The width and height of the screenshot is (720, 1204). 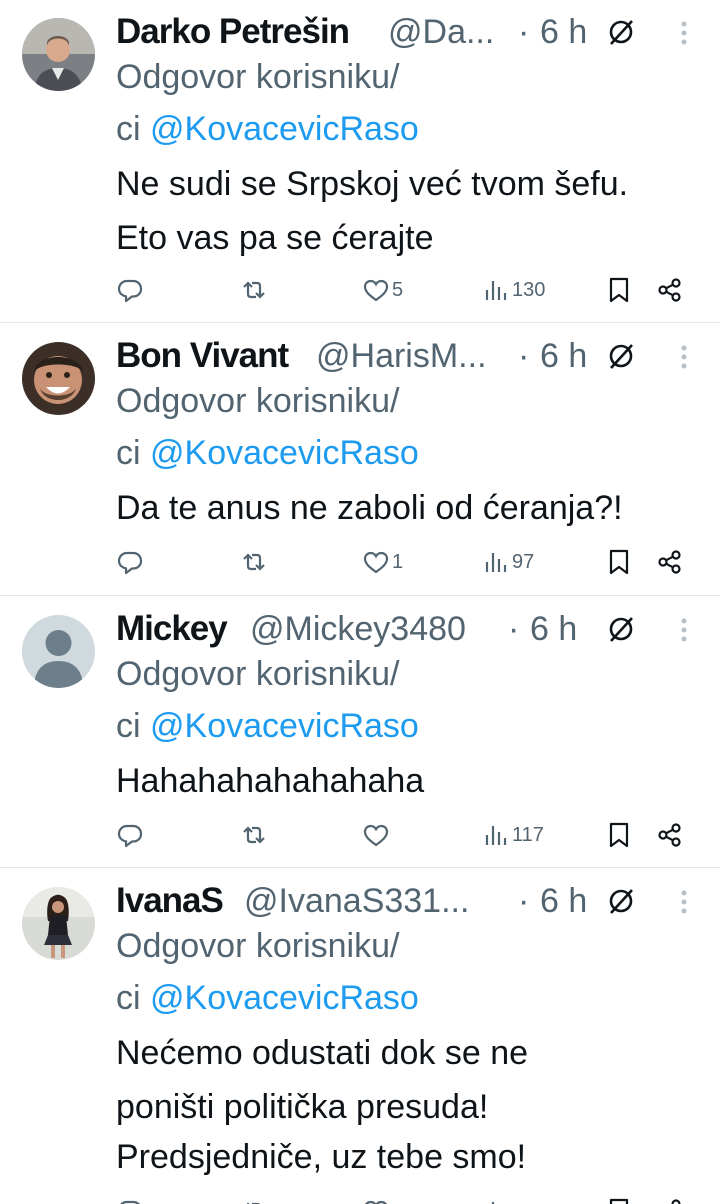 What do you see at coordinates (360, 1197) in the screenshot?
I see `action-bar` at bounding box center [360, 1197].